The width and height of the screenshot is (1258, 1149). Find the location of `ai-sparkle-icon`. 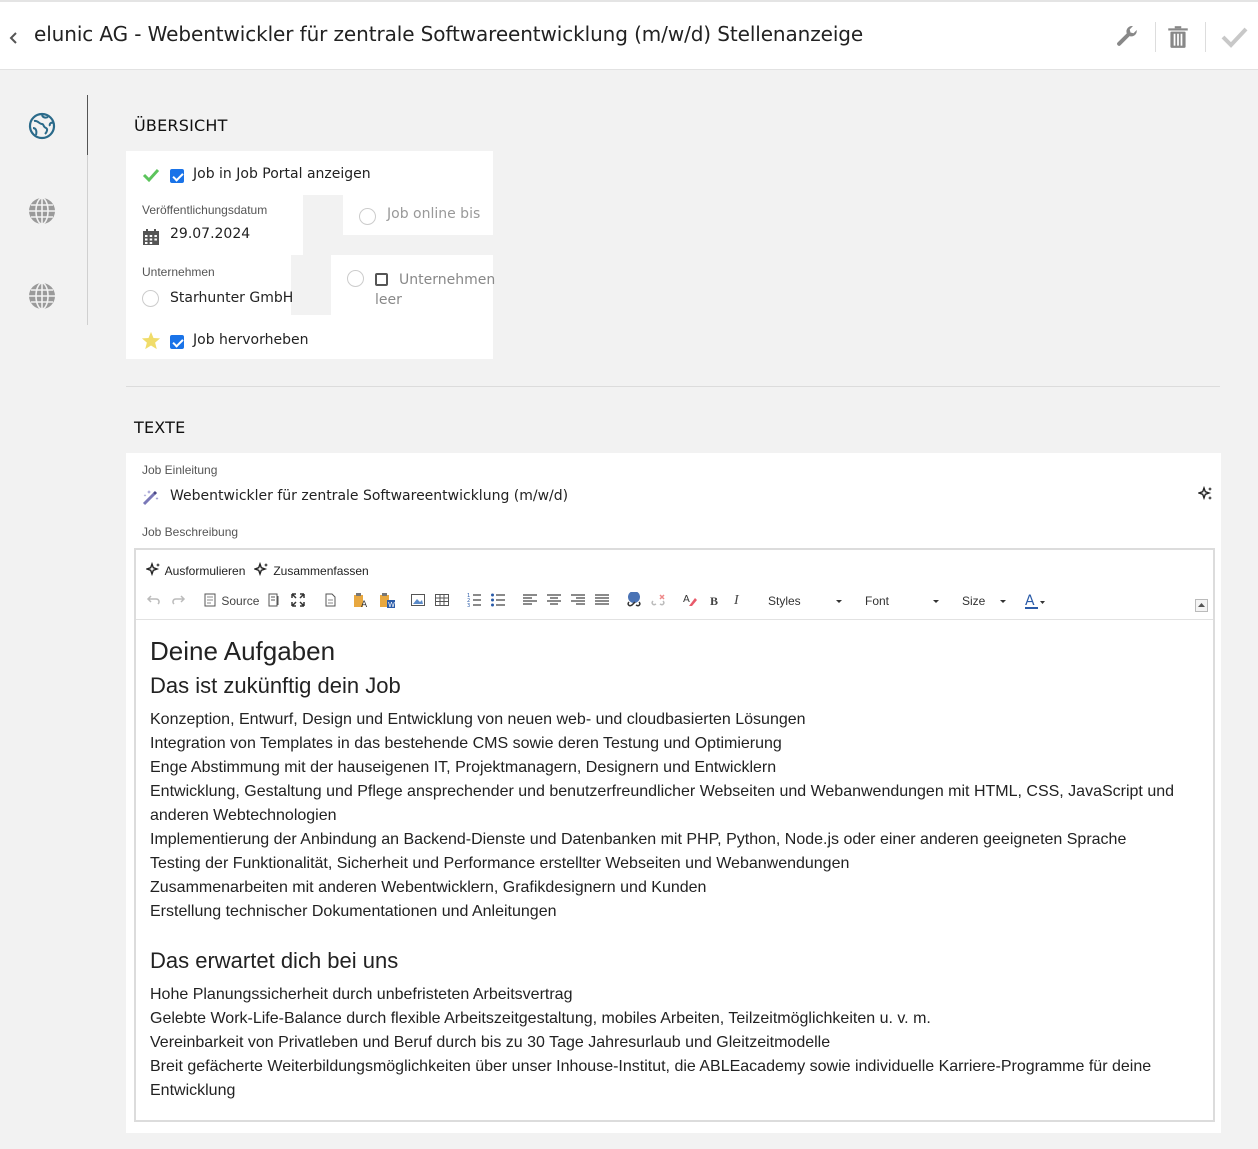

ai-sparkle-icon is located at coordinates (1205, 495).